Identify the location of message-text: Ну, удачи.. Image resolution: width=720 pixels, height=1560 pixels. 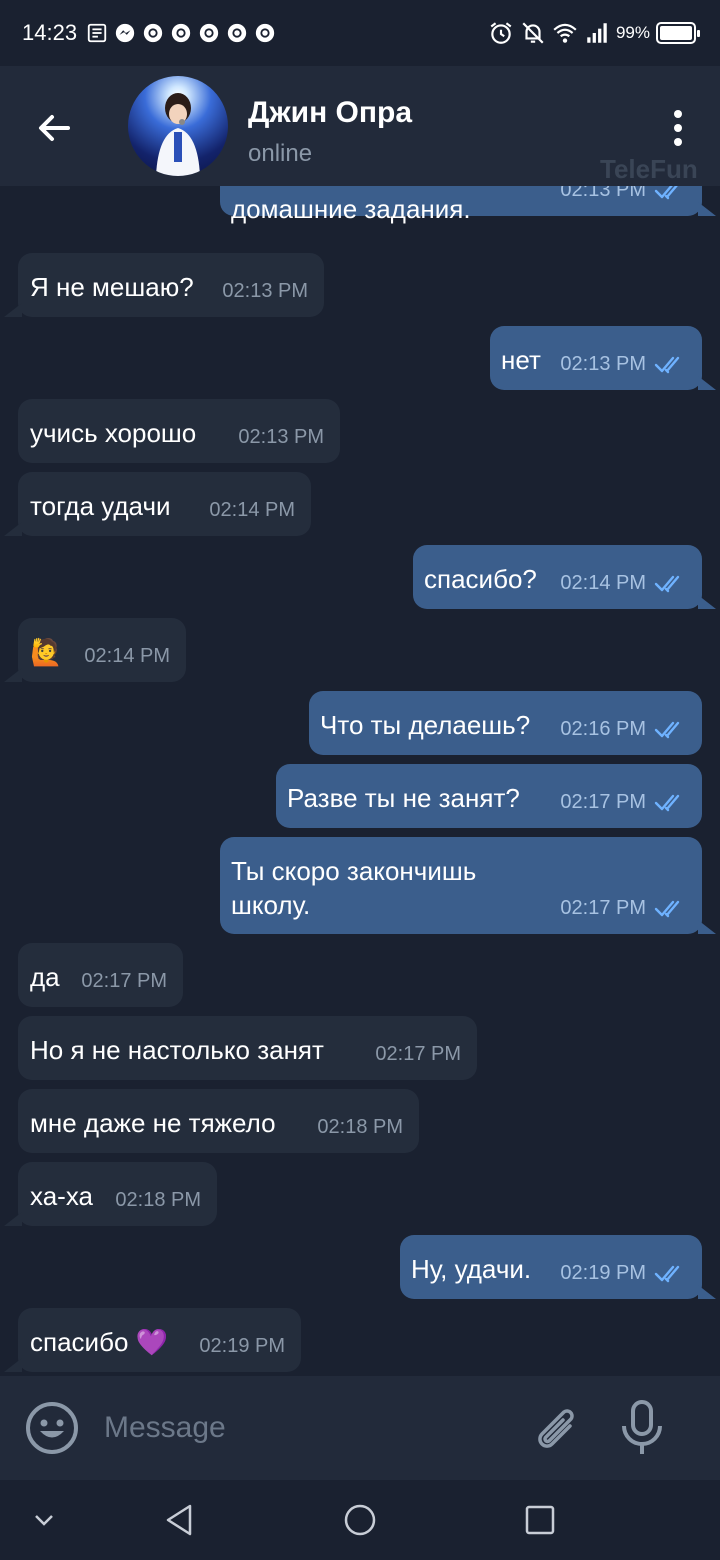
(471, 1269).